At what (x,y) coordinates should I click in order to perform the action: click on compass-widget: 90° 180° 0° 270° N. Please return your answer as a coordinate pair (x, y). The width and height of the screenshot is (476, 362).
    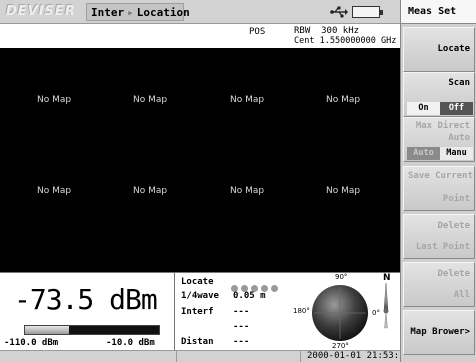
    Looking at the image, I should click on (345, 312).